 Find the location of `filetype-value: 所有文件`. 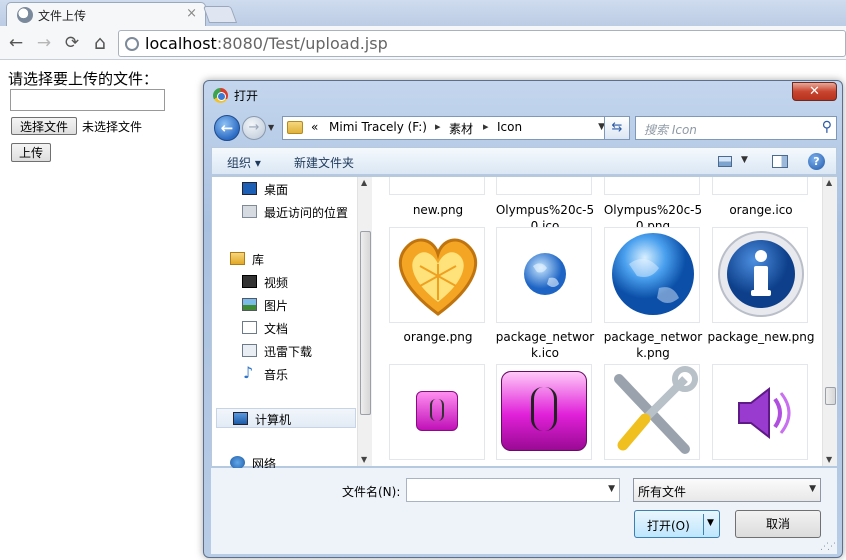

filetype-value: 所有文件 is located at coordinates (662, 492).